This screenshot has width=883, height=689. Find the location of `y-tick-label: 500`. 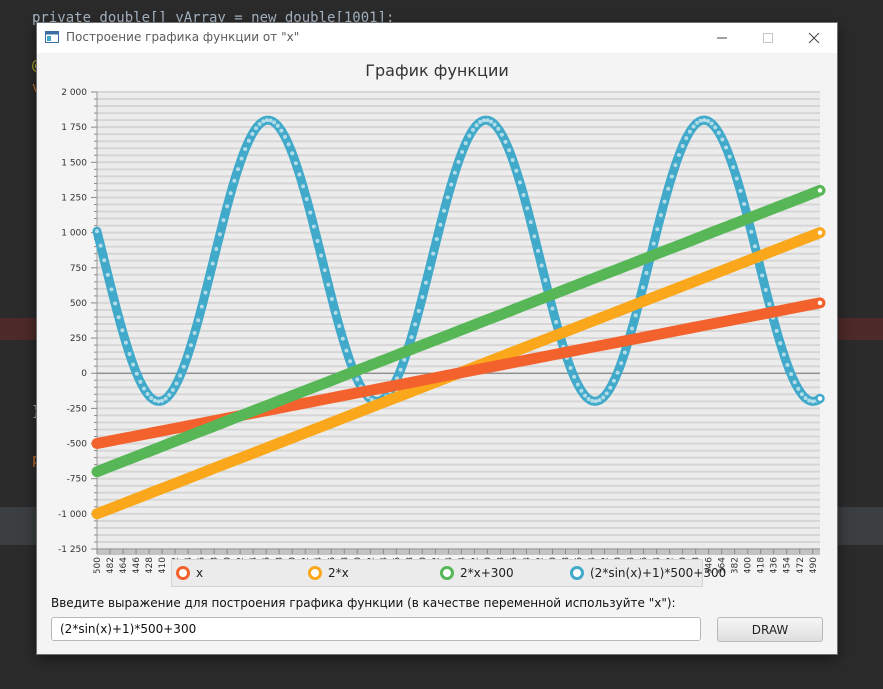

y-tick-label: 500 is located at coordinates (78, 304).